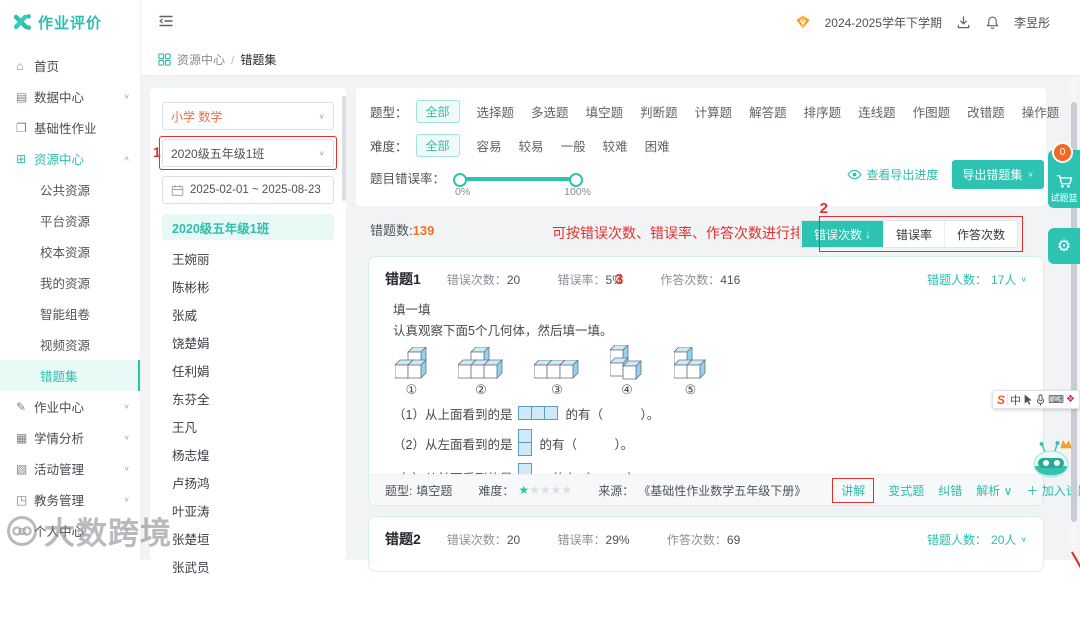 Image resolution: width=1080 pixels, height=626 pixels. What do you see at coordinates (164, 59) in the screenshot?
I see `grid-icon` at bounding box center [164, 59].